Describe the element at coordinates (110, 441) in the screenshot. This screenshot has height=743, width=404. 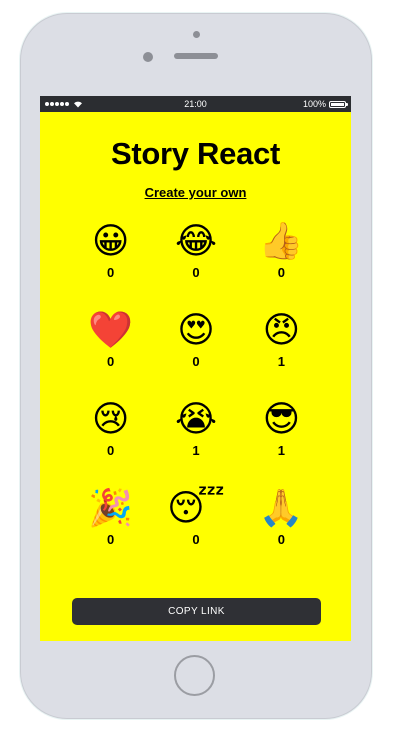
I see `reaction-crying: 😢 0` at that location.